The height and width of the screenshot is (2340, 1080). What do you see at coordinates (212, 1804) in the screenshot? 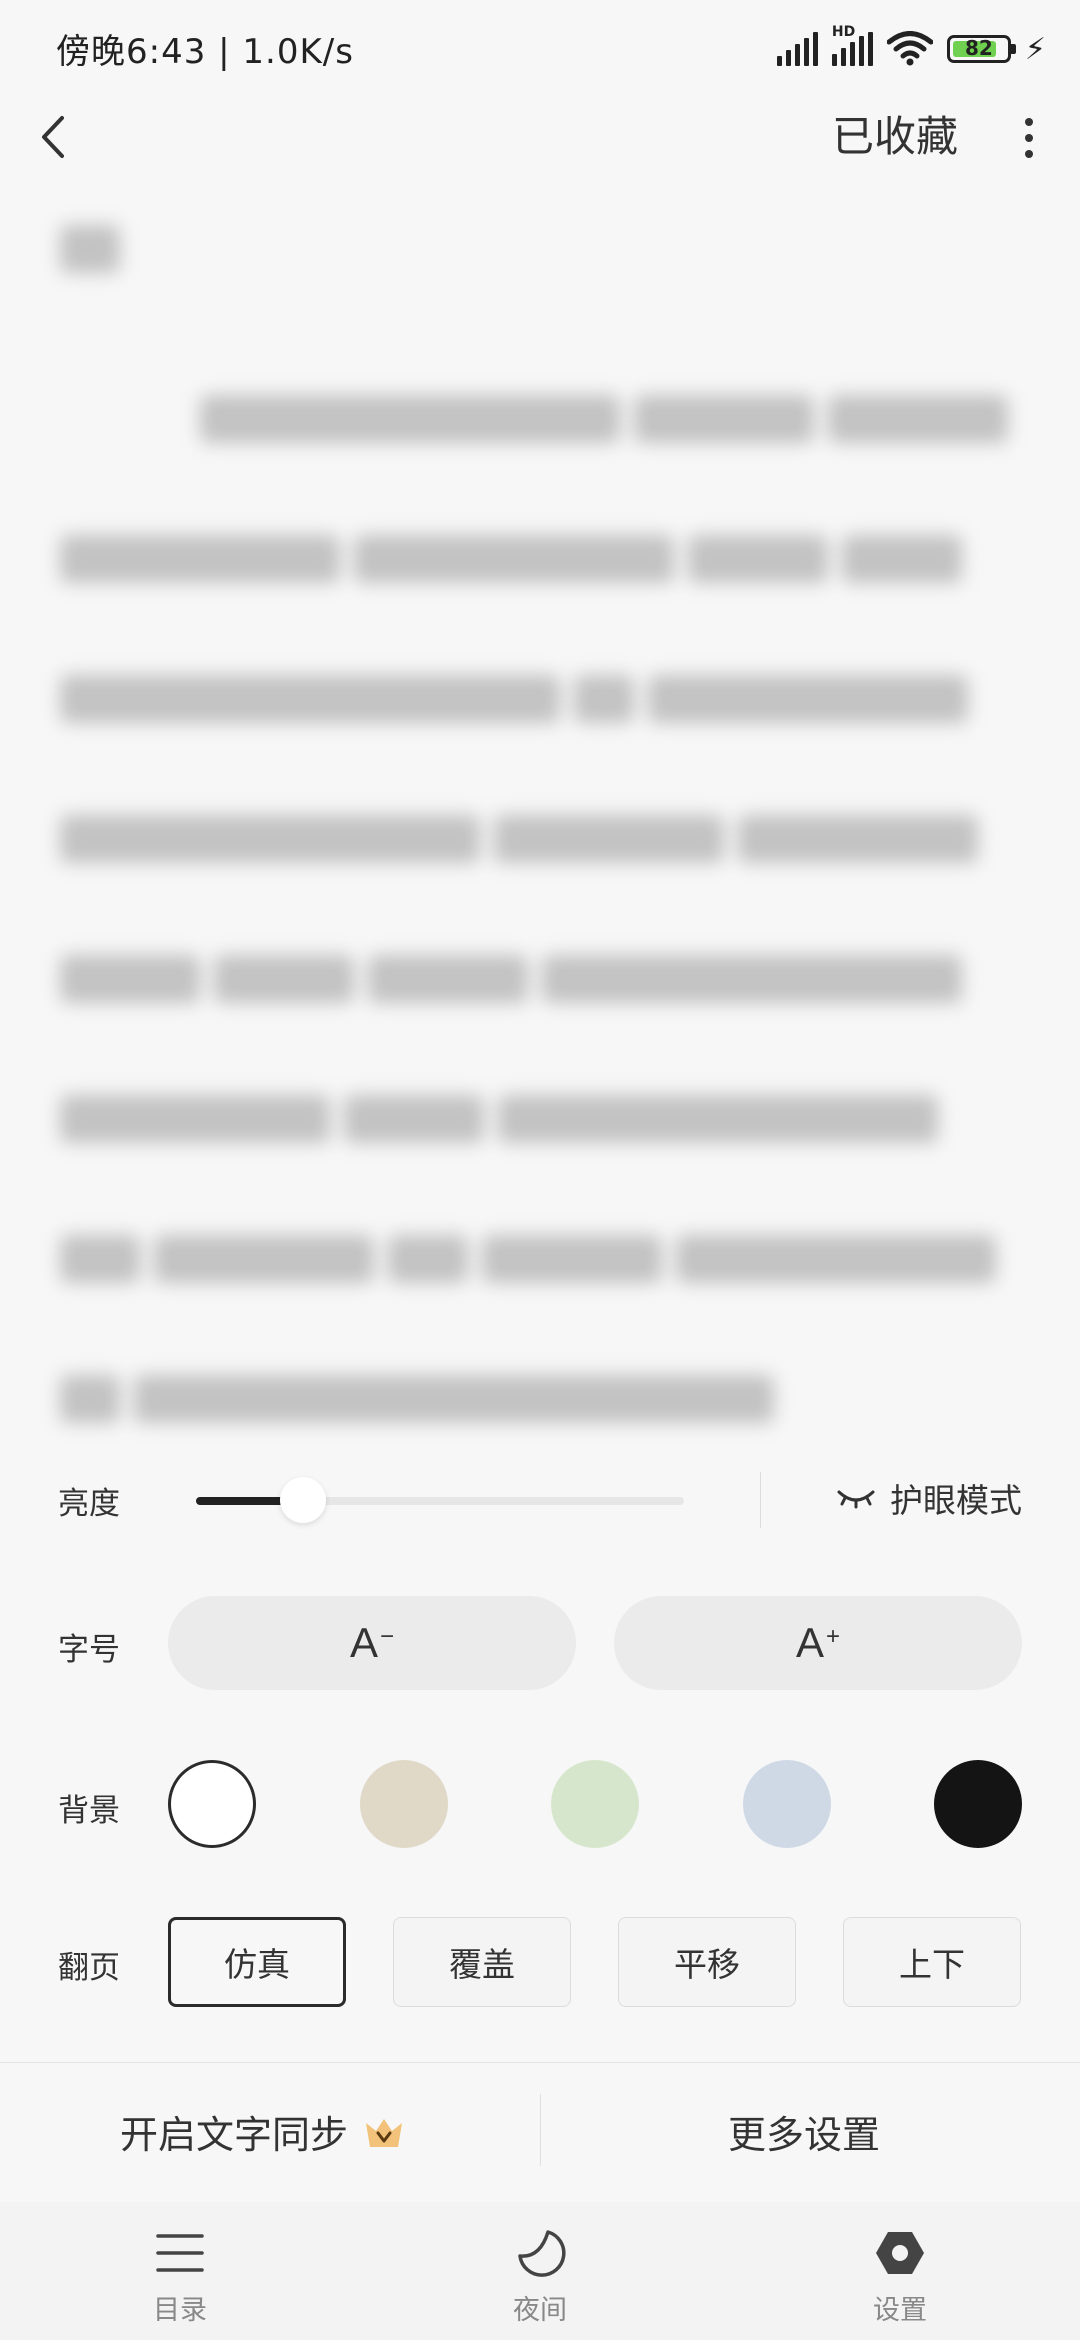
I see `background-swatch-white` at bounding box center [212, 1804].